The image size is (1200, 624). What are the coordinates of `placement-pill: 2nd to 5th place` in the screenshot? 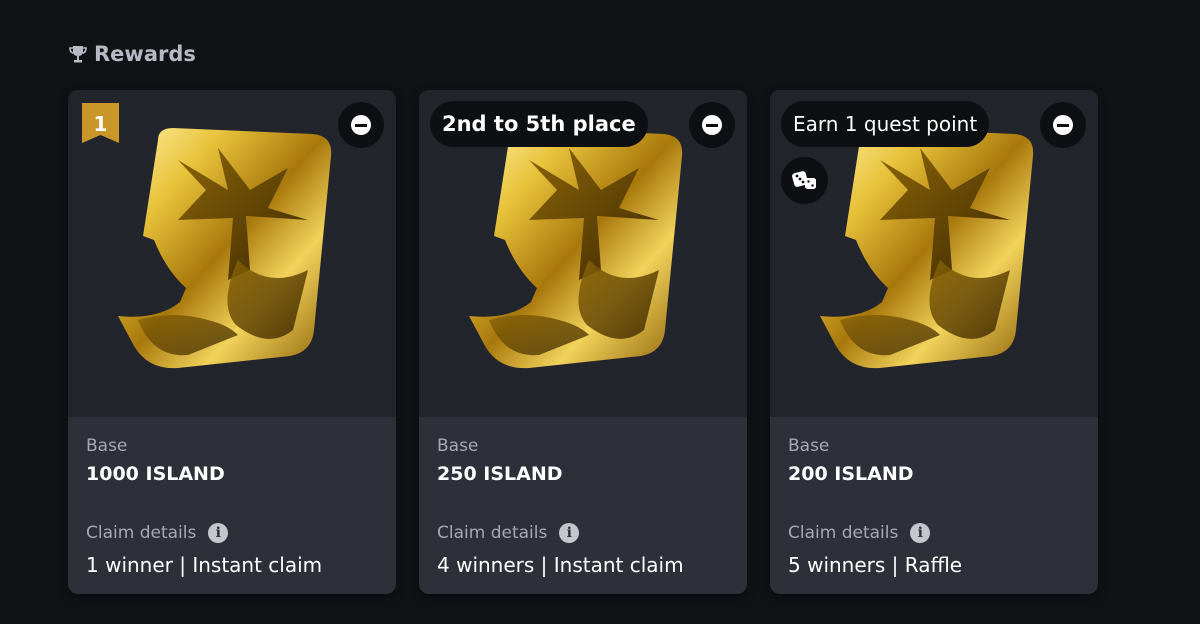 It's located at (539, 124).